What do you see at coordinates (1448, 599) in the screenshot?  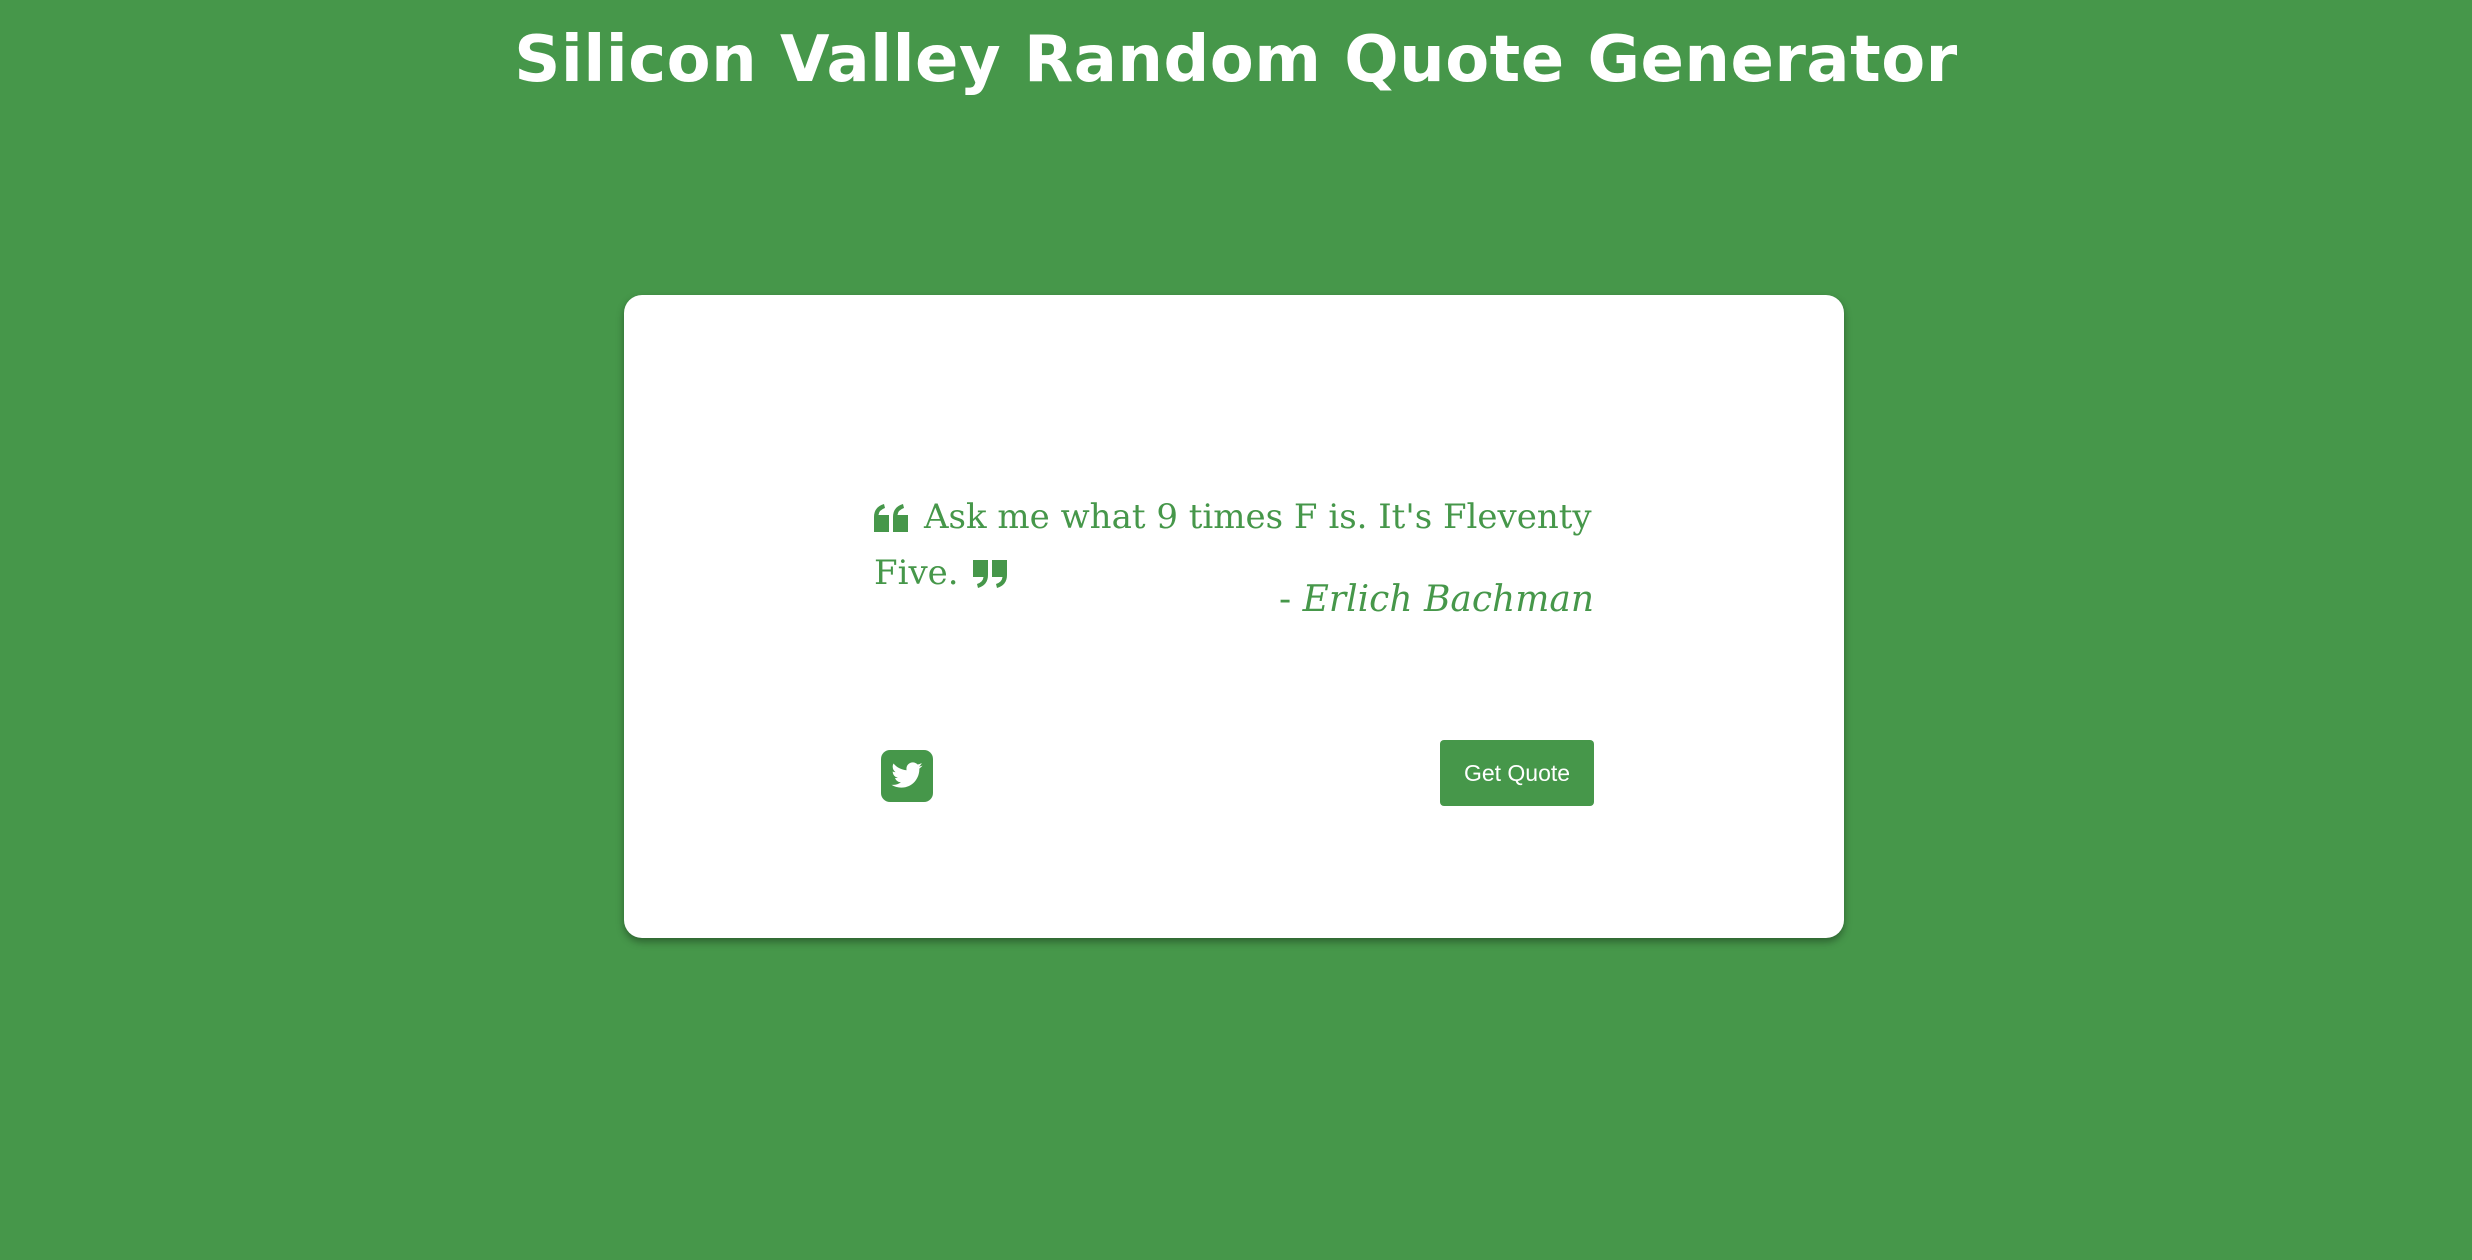 I see `author-name: Erlich Bachman` at bounding box center [1448, 599].